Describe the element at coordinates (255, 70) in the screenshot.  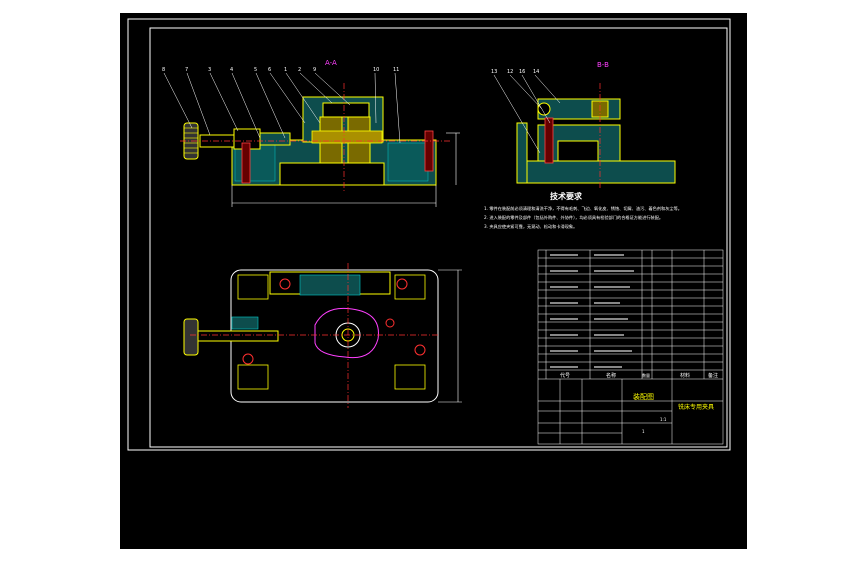
I see `svg-text: 5` at that location.